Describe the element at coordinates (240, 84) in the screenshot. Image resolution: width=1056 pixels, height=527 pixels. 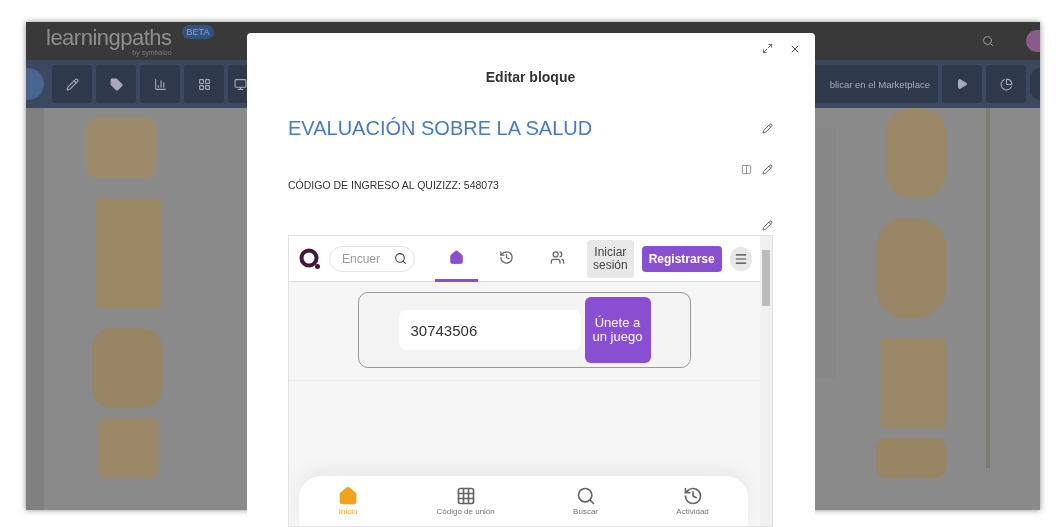
I see `monitor-icon` at that location.